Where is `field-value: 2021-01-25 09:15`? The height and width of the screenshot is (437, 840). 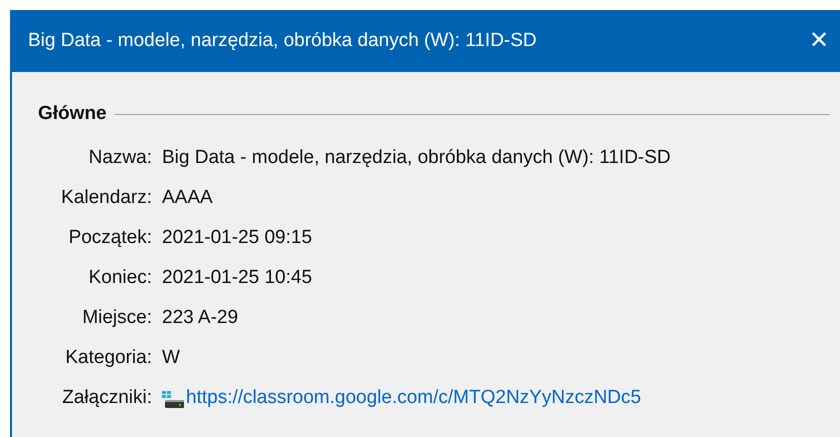 field-value: 2021-01-25 09:15 is located at coordinates (237, 238).